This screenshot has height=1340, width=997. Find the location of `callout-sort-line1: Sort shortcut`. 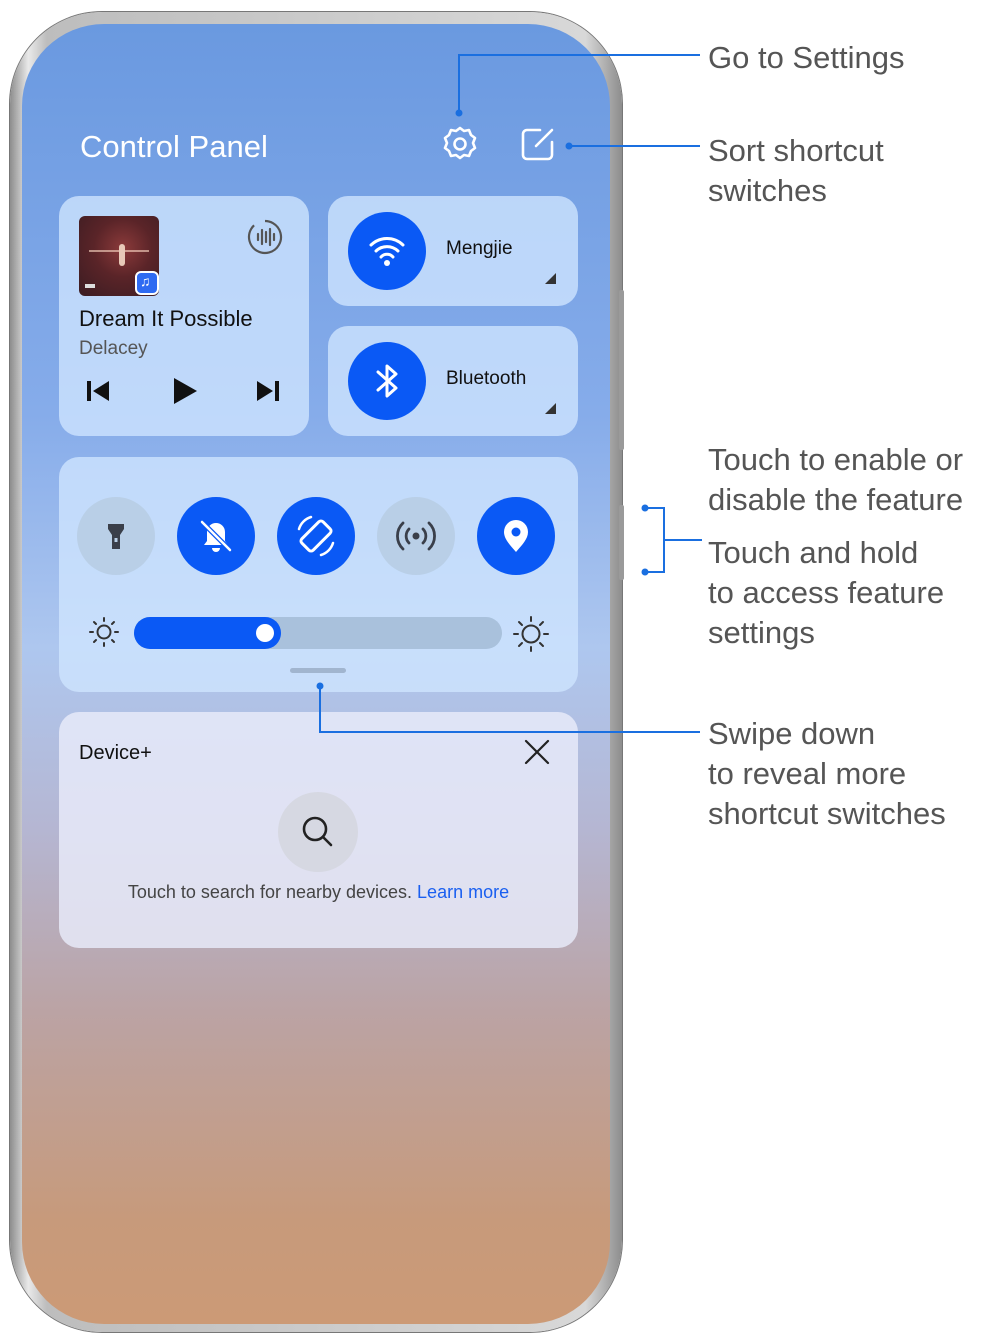

callout-sort-line1: Sort shortcut is located at coordinates (796, 150).